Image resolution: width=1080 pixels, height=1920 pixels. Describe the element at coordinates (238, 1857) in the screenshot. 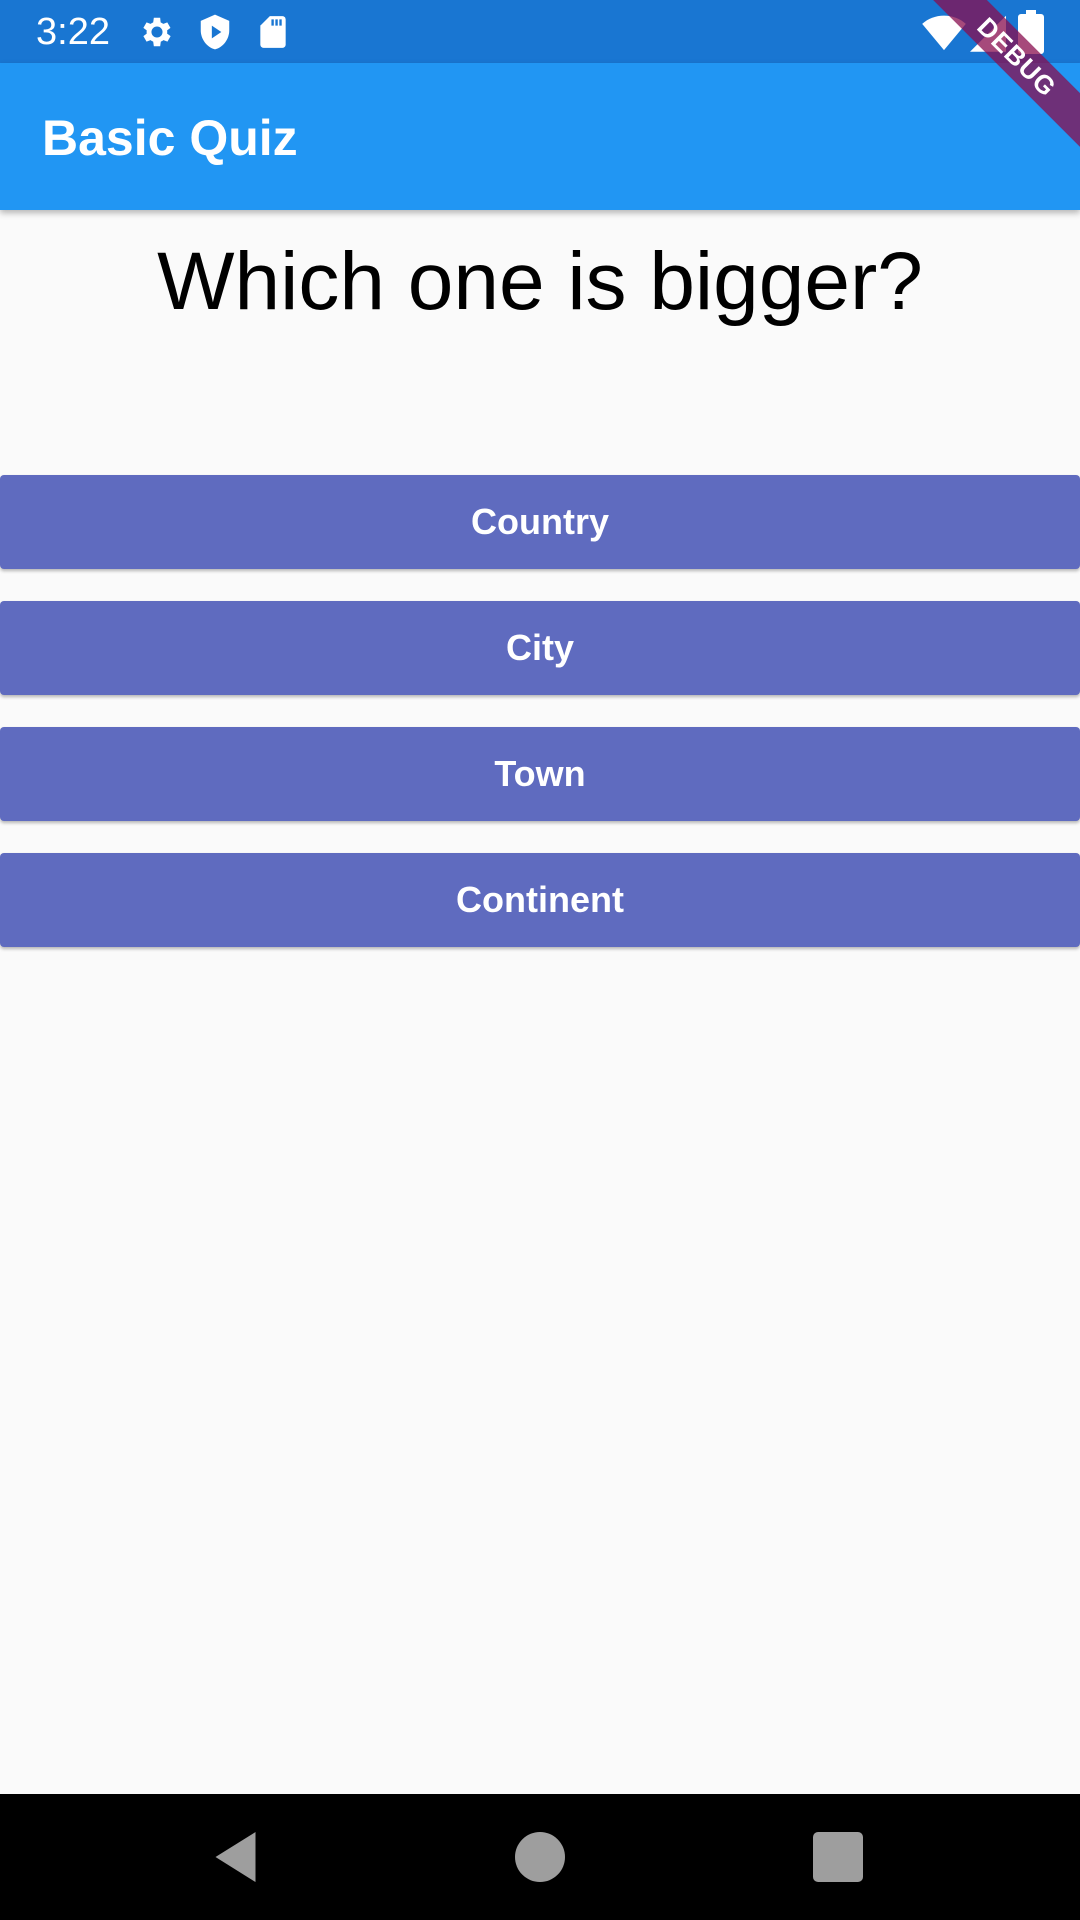

I see `back-icon` at that location.